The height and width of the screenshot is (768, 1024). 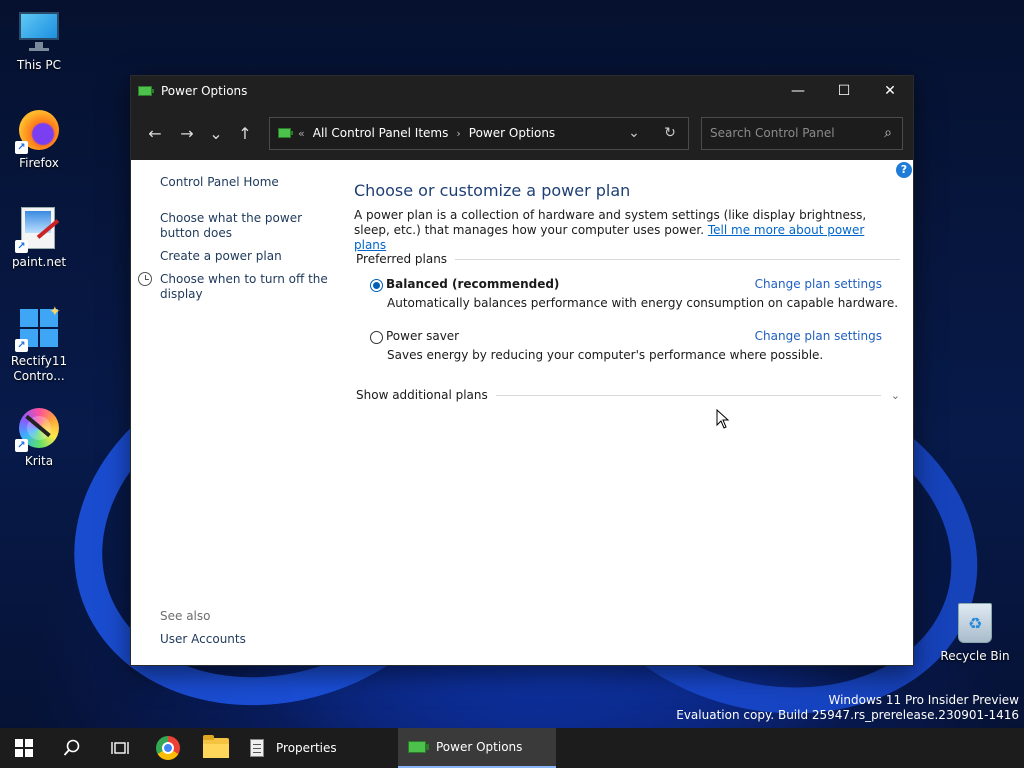 What do you see at coordinates (306, 748) in the screenshot?
I see `taskbar-app-label: Properties` at bounding box center [306, 748].